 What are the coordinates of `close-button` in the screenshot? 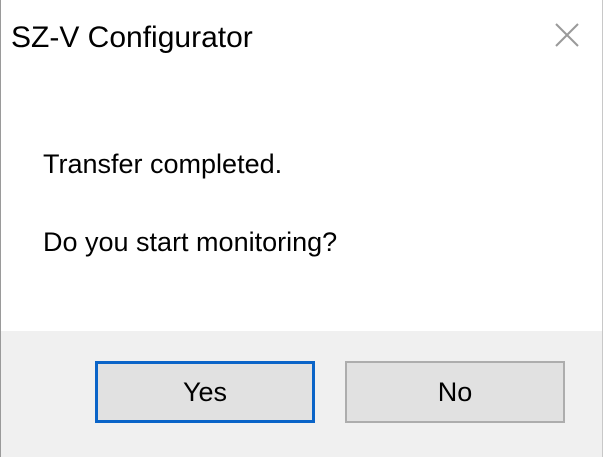 It's located at (566, 34).